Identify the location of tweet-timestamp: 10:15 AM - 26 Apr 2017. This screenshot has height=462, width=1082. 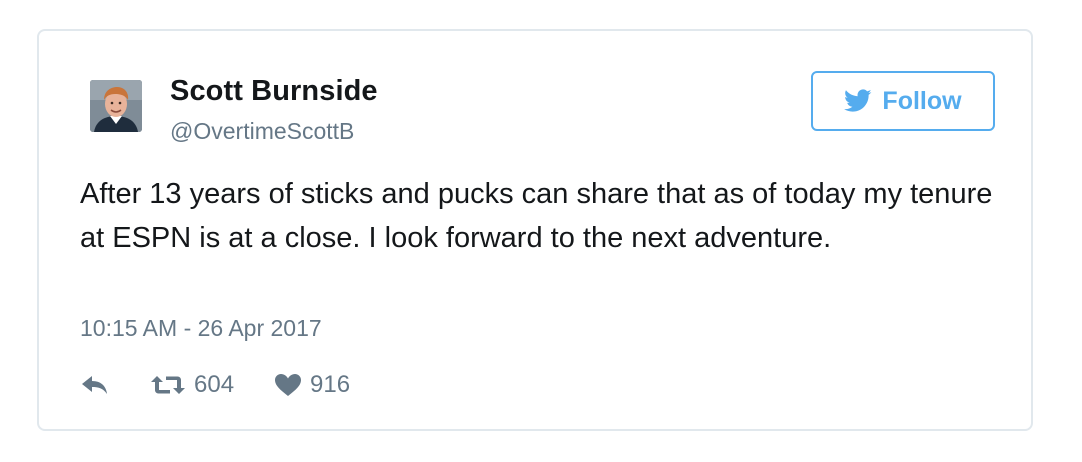
(201, 328).